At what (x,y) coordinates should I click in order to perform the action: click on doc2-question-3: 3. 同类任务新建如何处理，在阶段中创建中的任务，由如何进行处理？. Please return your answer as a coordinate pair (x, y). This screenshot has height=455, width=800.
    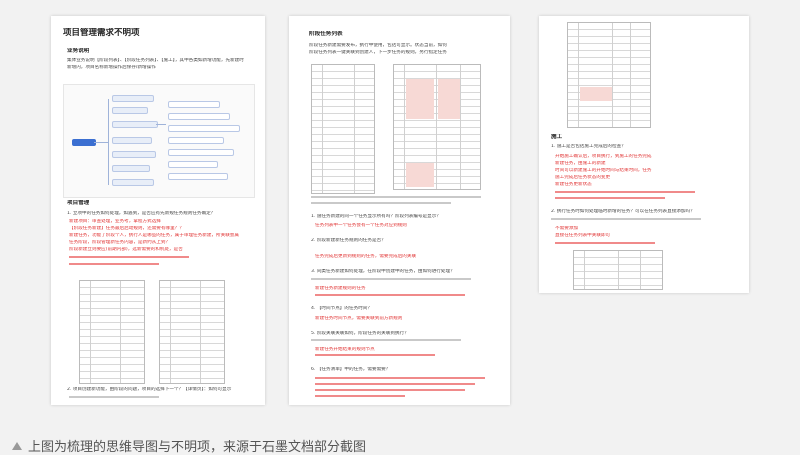
    Looking at the image, I should click on (383, 271).